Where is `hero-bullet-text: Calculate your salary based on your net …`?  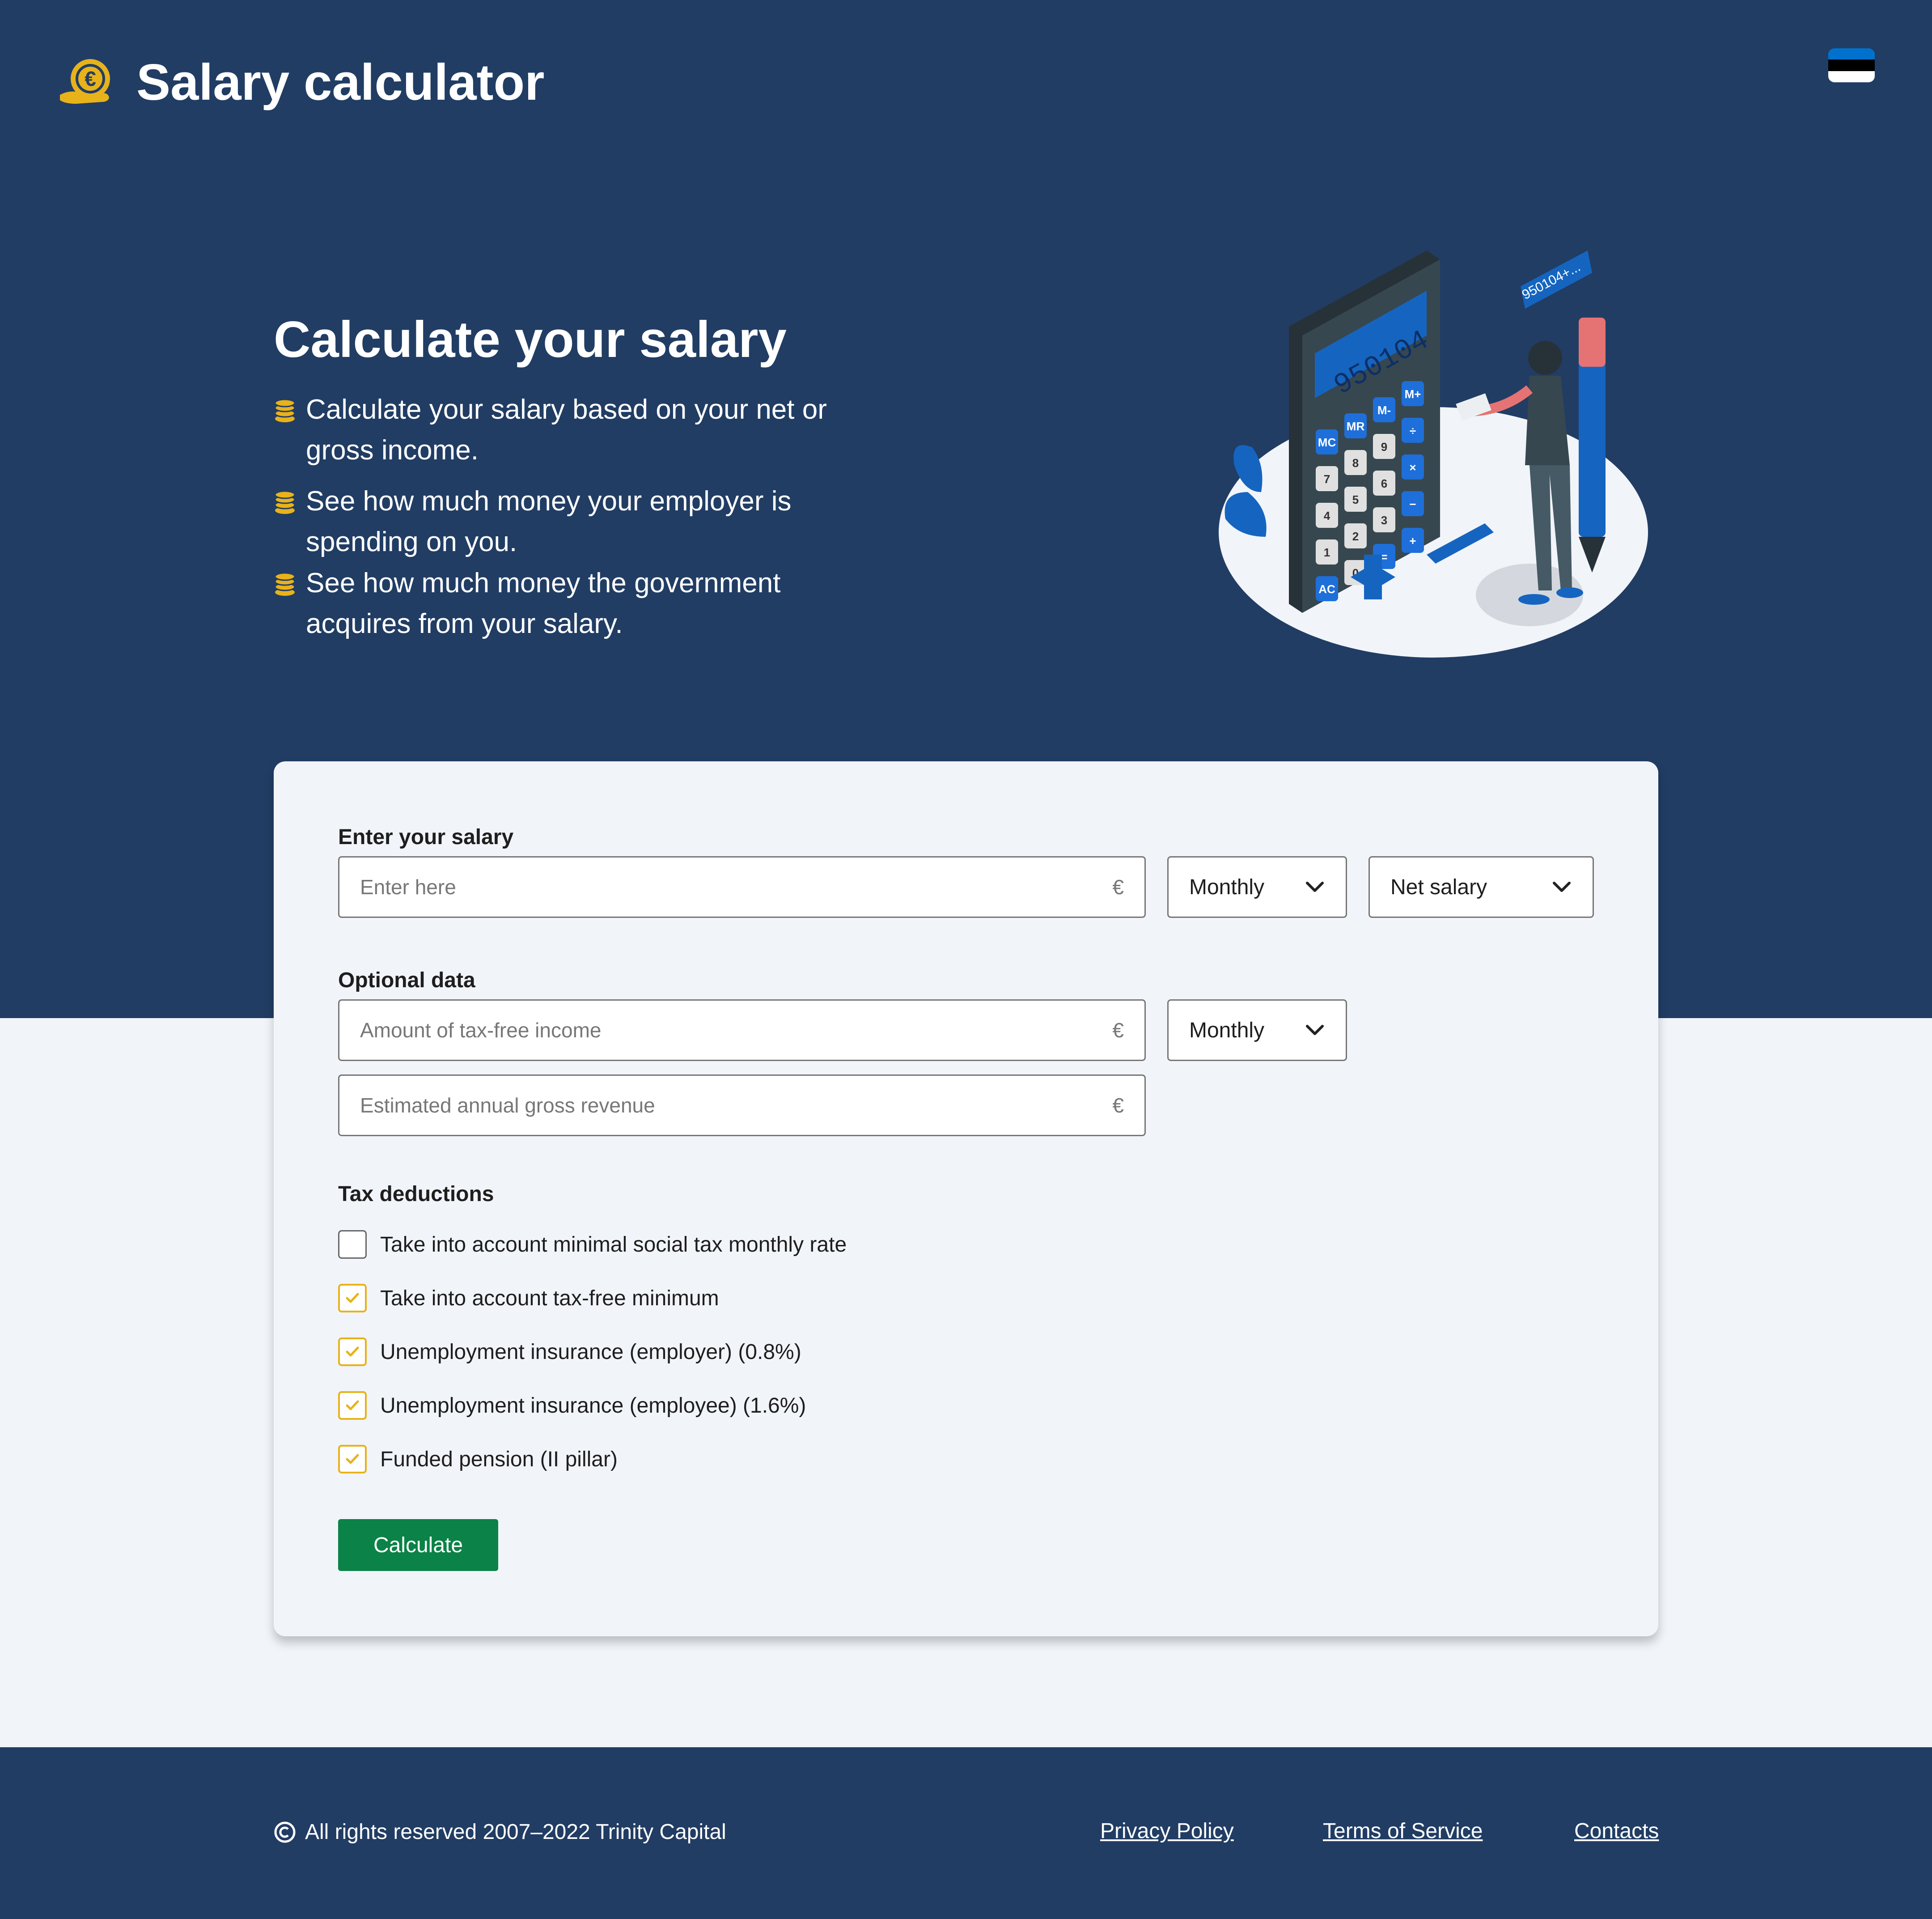
hero-bullet-text: Calculate your salary based on your net … is located at coordinates (566, 430).